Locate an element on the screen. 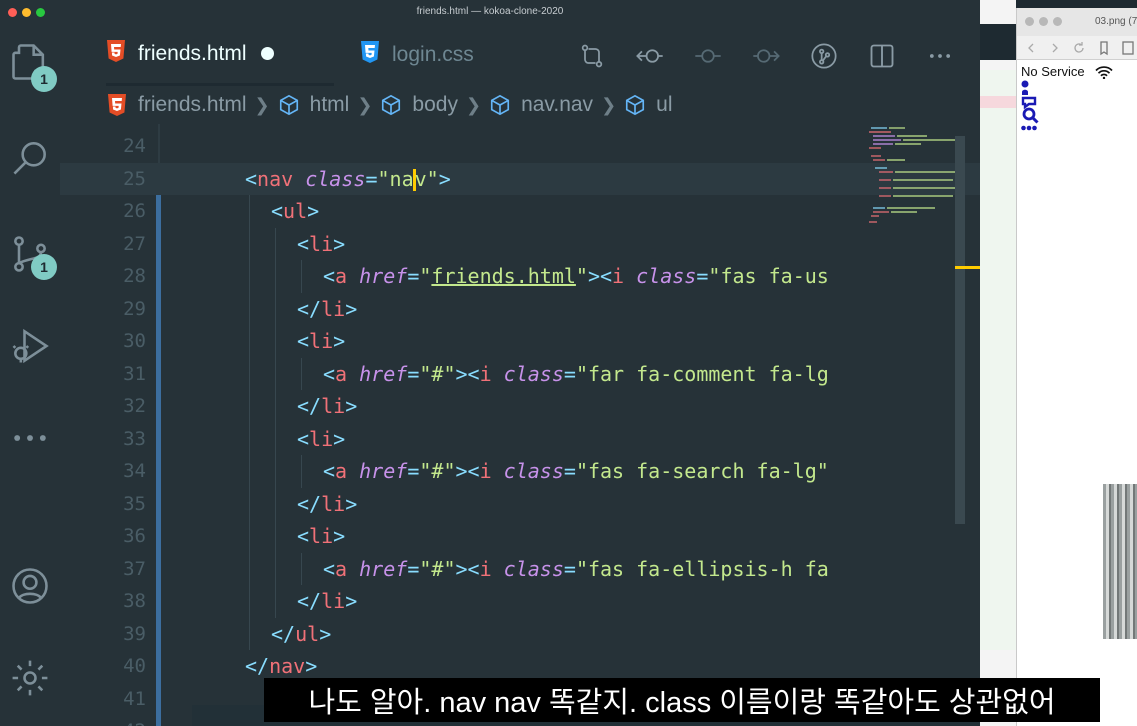  zoom-window-icon is located at coordinates (1057, 21).